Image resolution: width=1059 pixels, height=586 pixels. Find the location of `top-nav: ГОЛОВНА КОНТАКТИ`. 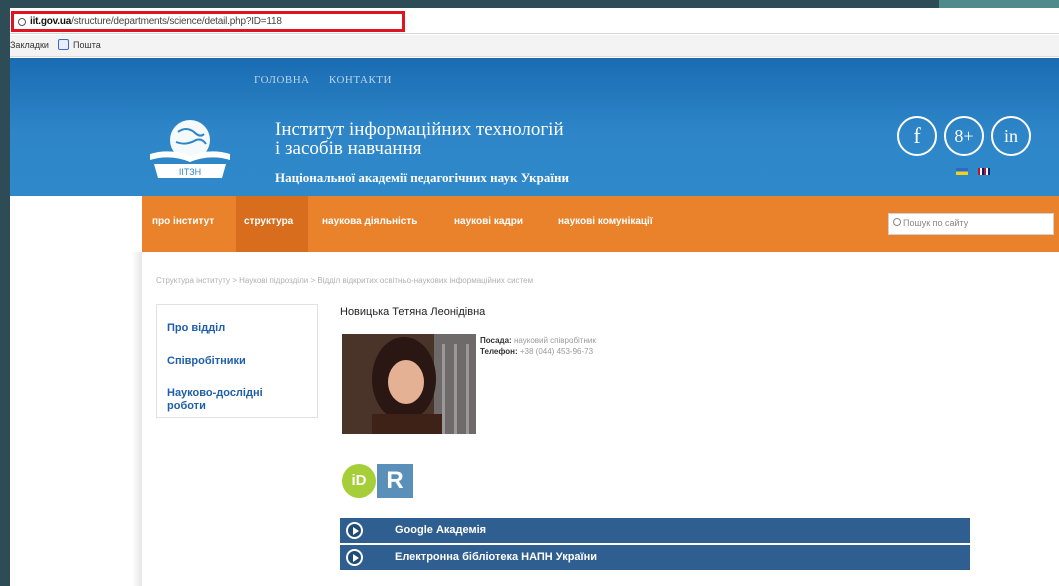

top-nav: ГОЛОВНА КОНТАКТИ is located at coordinates (331, 80).